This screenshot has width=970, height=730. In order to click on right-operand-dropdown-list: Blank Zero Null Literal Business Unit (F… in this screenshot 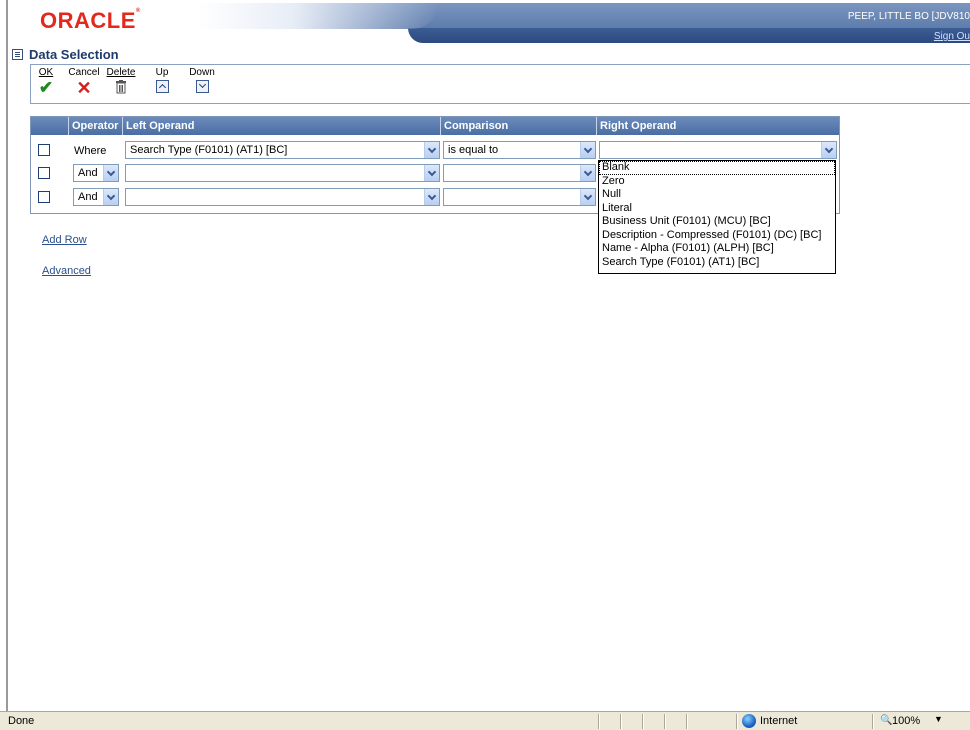, I will do `click(717, 217)`.